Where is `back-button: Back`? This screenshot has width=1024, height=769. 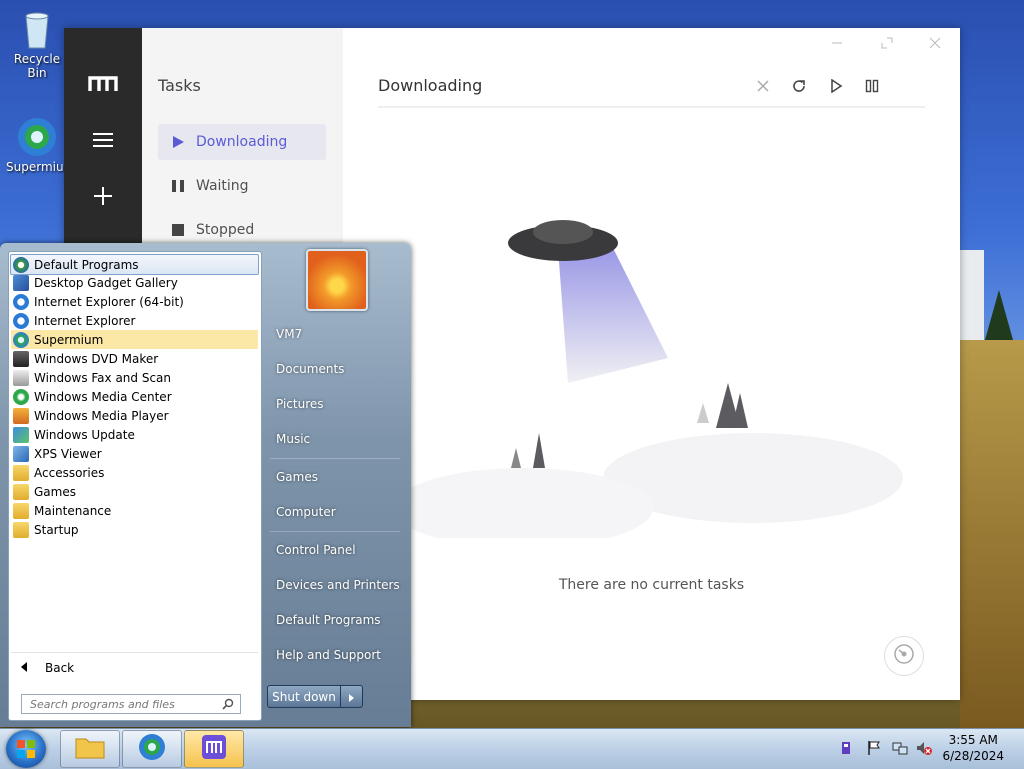
back-button: Back is located at coordinates (134, 667).